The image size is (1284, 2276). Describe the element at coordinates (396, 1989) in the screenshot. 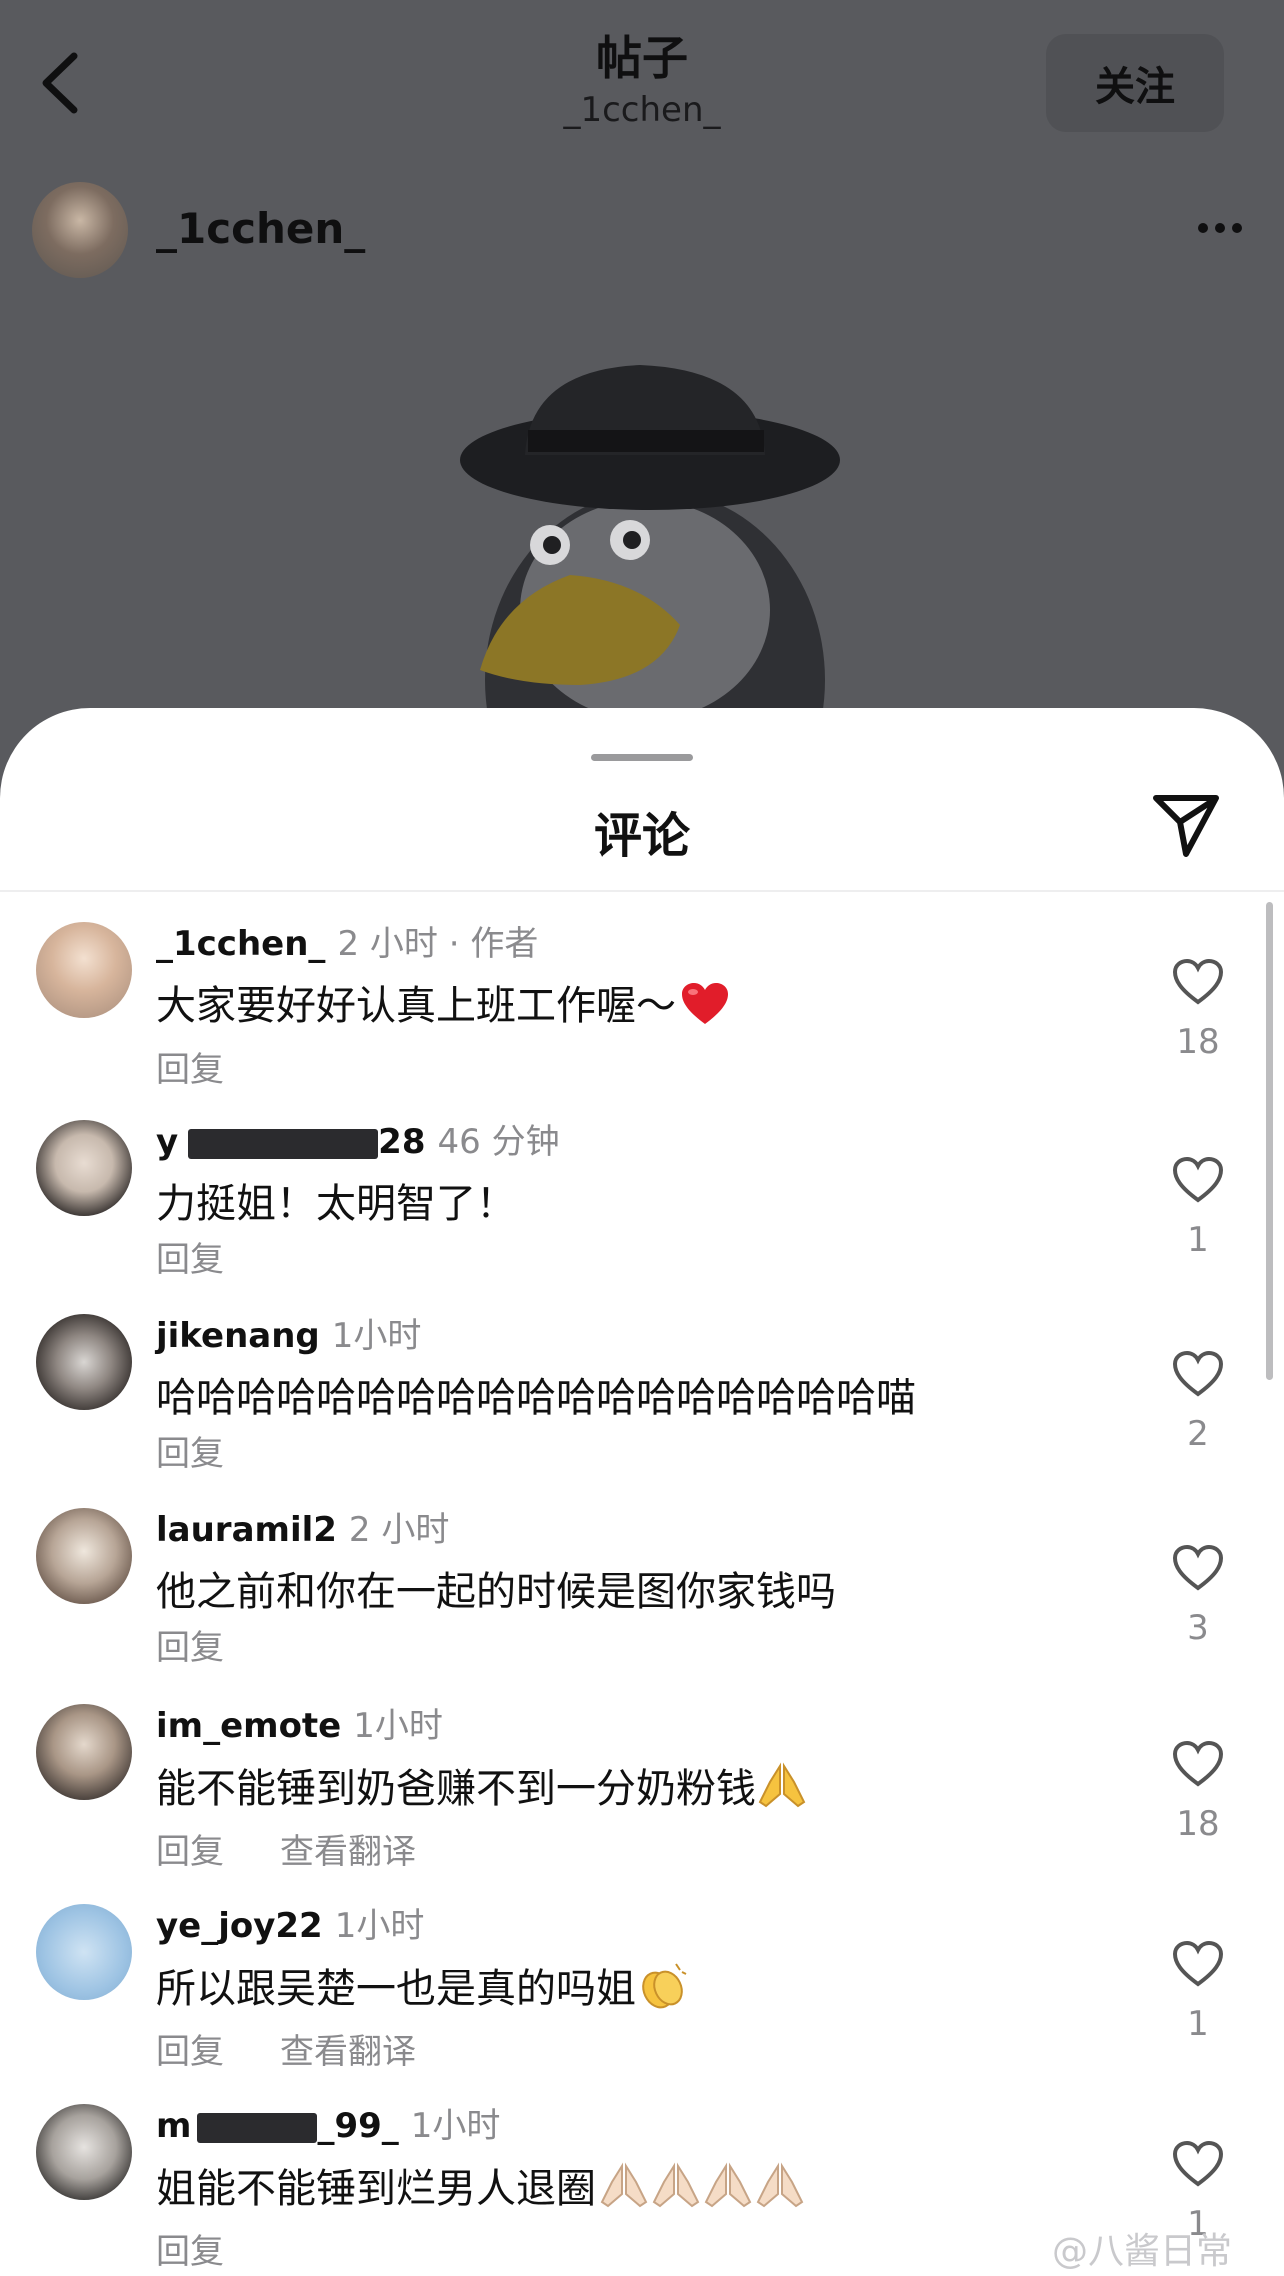

I see `comment-body: 所以跟吴楚一也是真的吗姐` at that location.